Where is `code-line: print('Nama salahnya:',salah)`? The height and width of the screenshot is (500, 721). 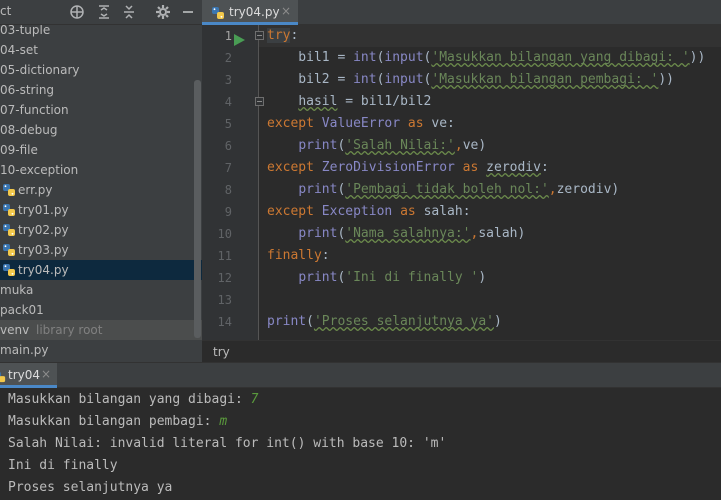 code-line: print('Nama salahnya:',salah) is located at coordinates (396, 234).